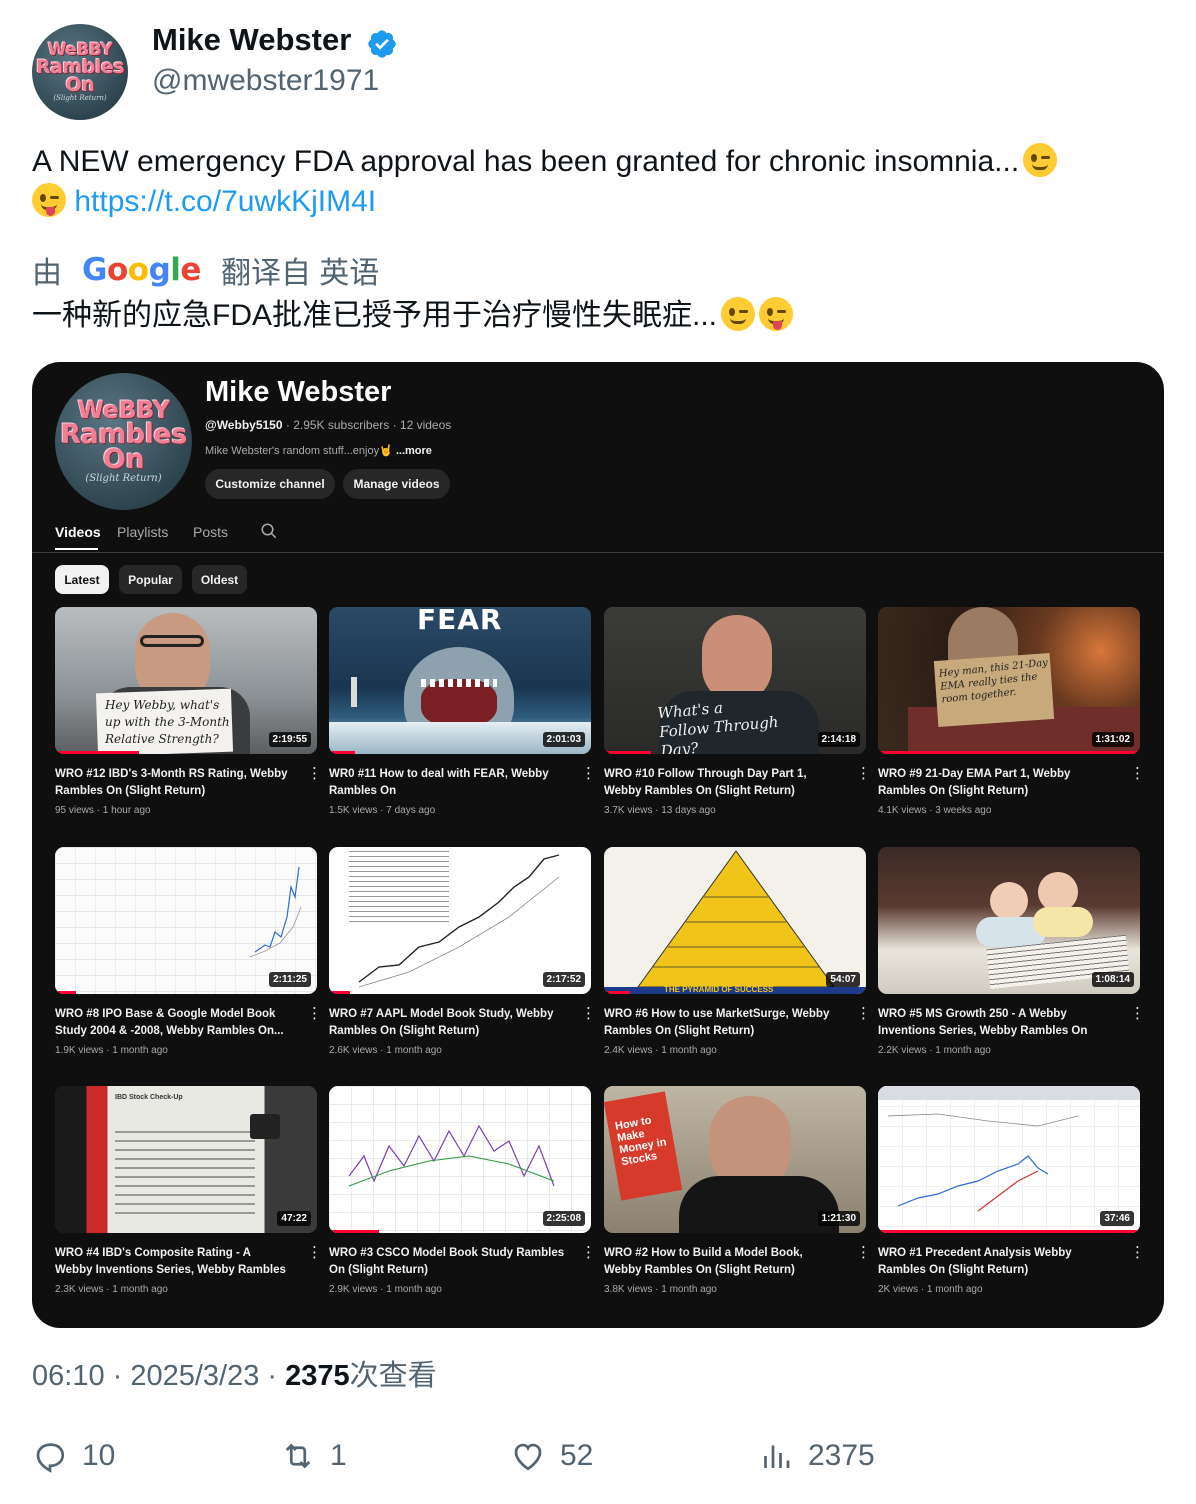 The width and height of the screenshot is (1196, 1504). I want to click on reply-count: 10, so click(99, 1455).